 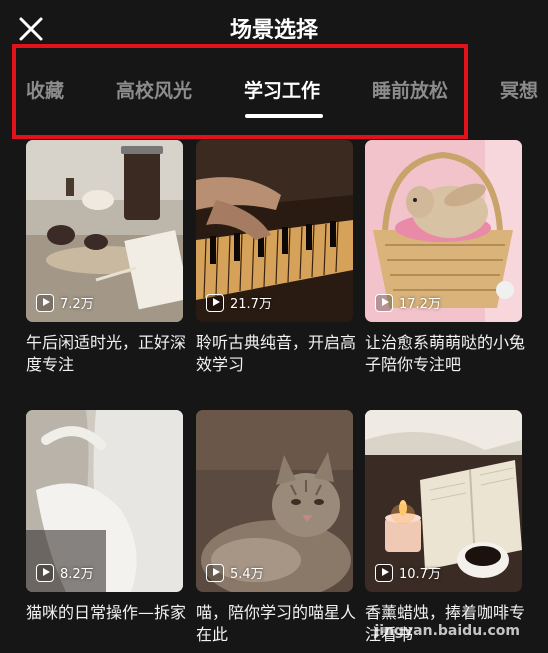 What do you see at coordinates (45, 89) in the screenshot?
I see `tab-favorites: 收藏` at bounding box center [45, 89].